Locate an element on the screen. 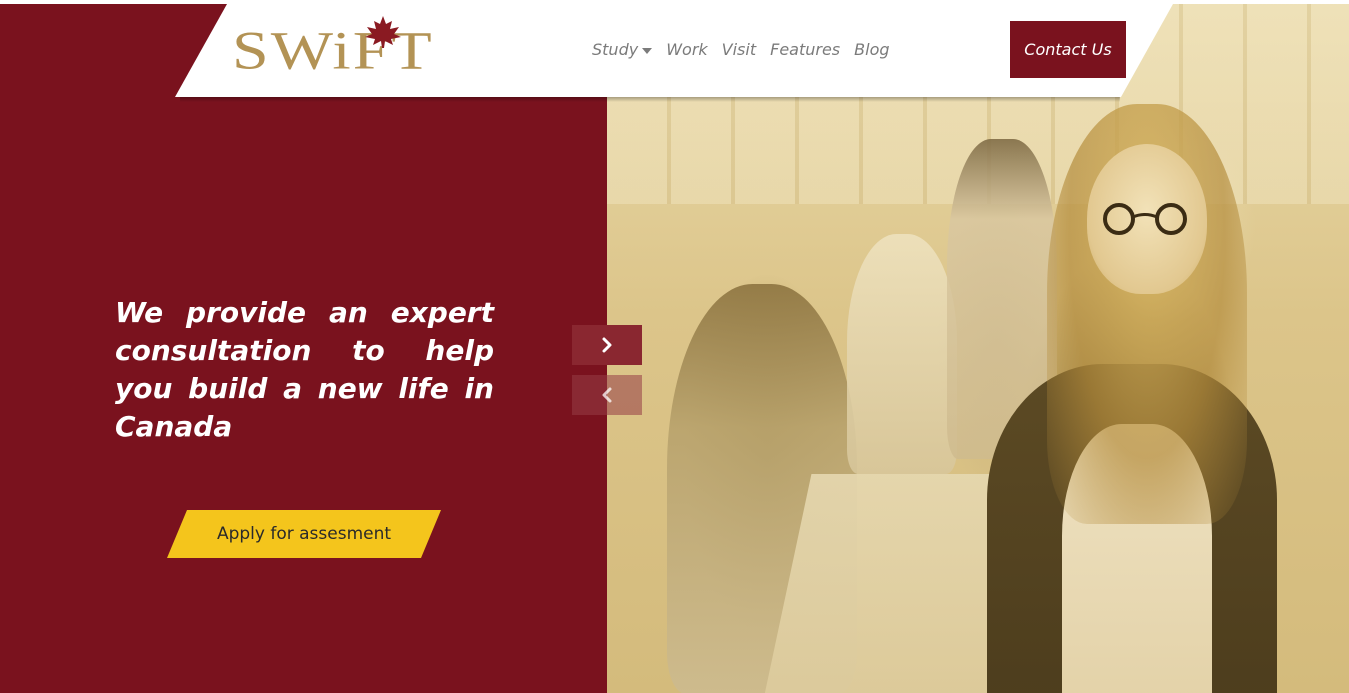 This screenshot has height=693, width=1349. nav-item-blog: Blog is located at coordinates (871, 49).